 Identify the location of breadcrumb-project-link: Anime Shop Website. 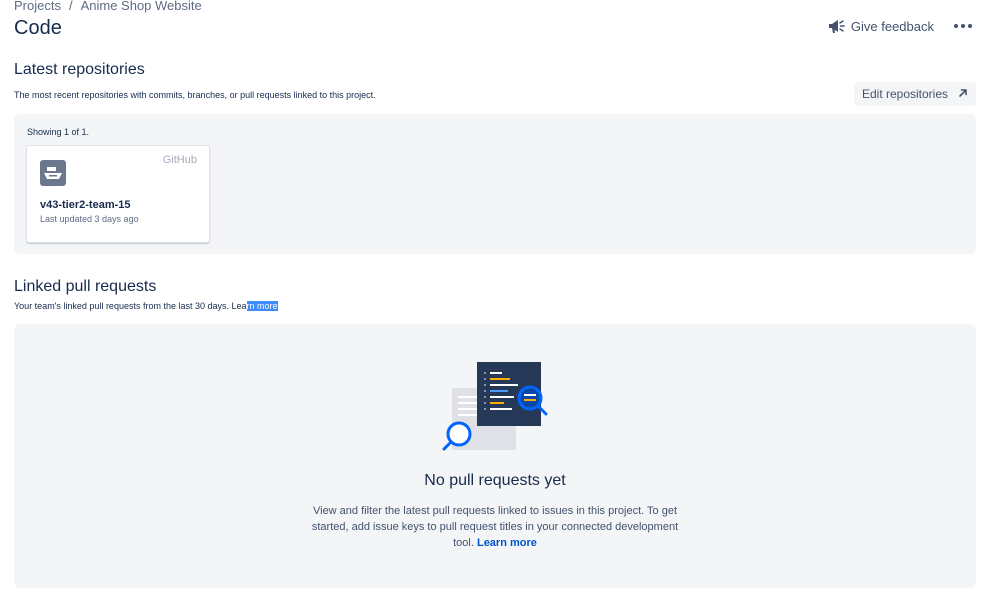
(141, 6).